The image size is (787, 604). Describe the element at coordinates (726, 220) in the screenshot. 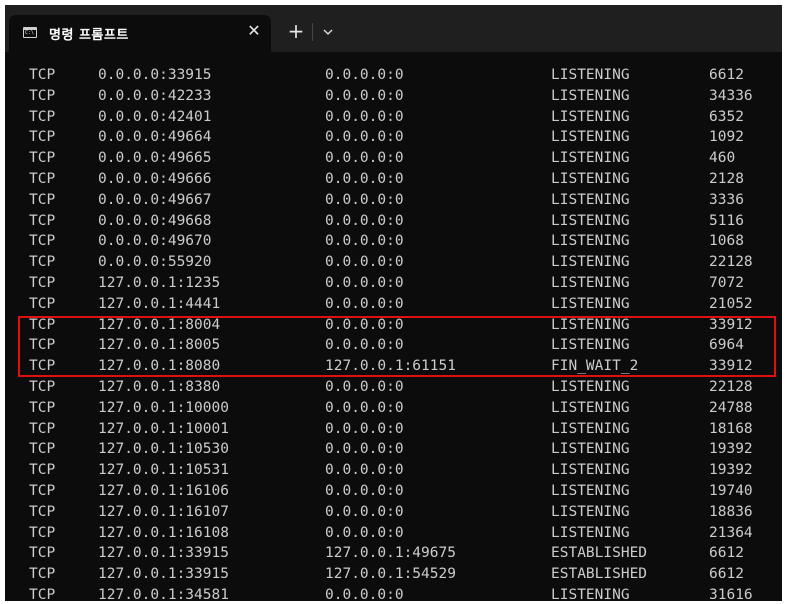

I see `pid-cell: 5116` at that location.